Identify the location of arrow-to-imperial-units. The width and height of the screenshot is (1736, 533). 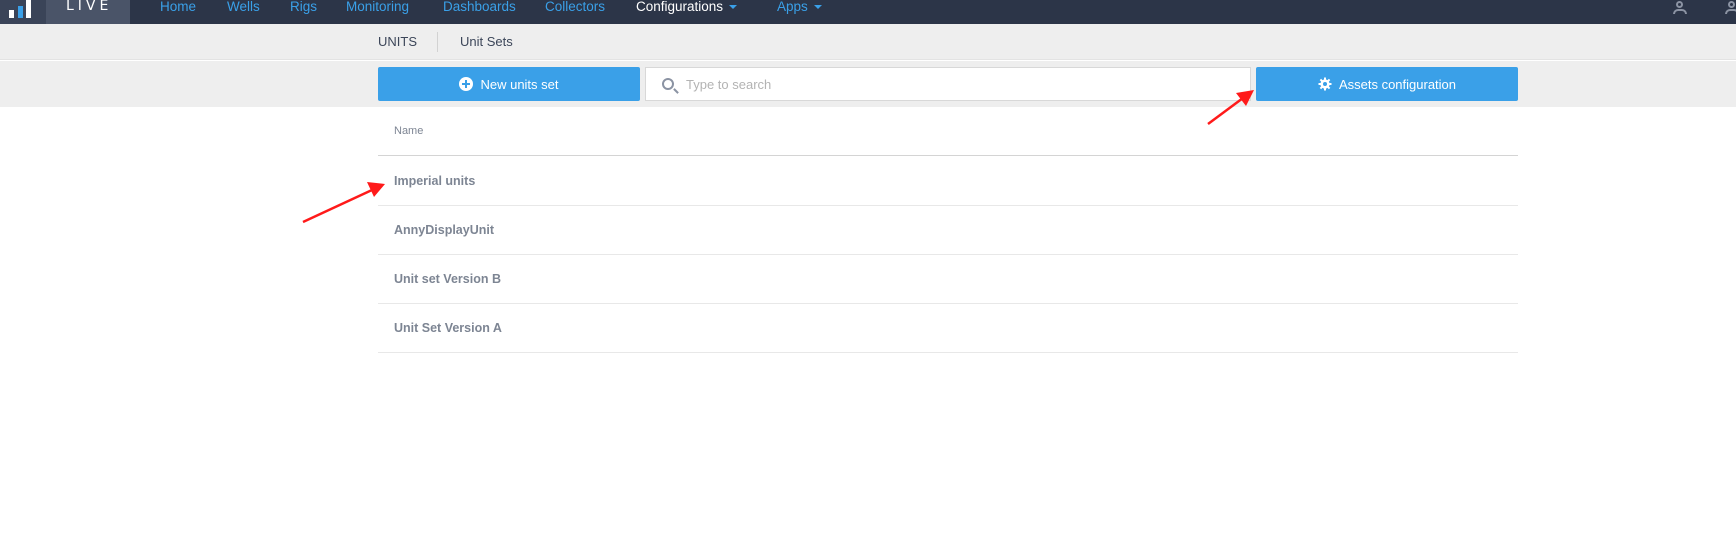
(343, 203).